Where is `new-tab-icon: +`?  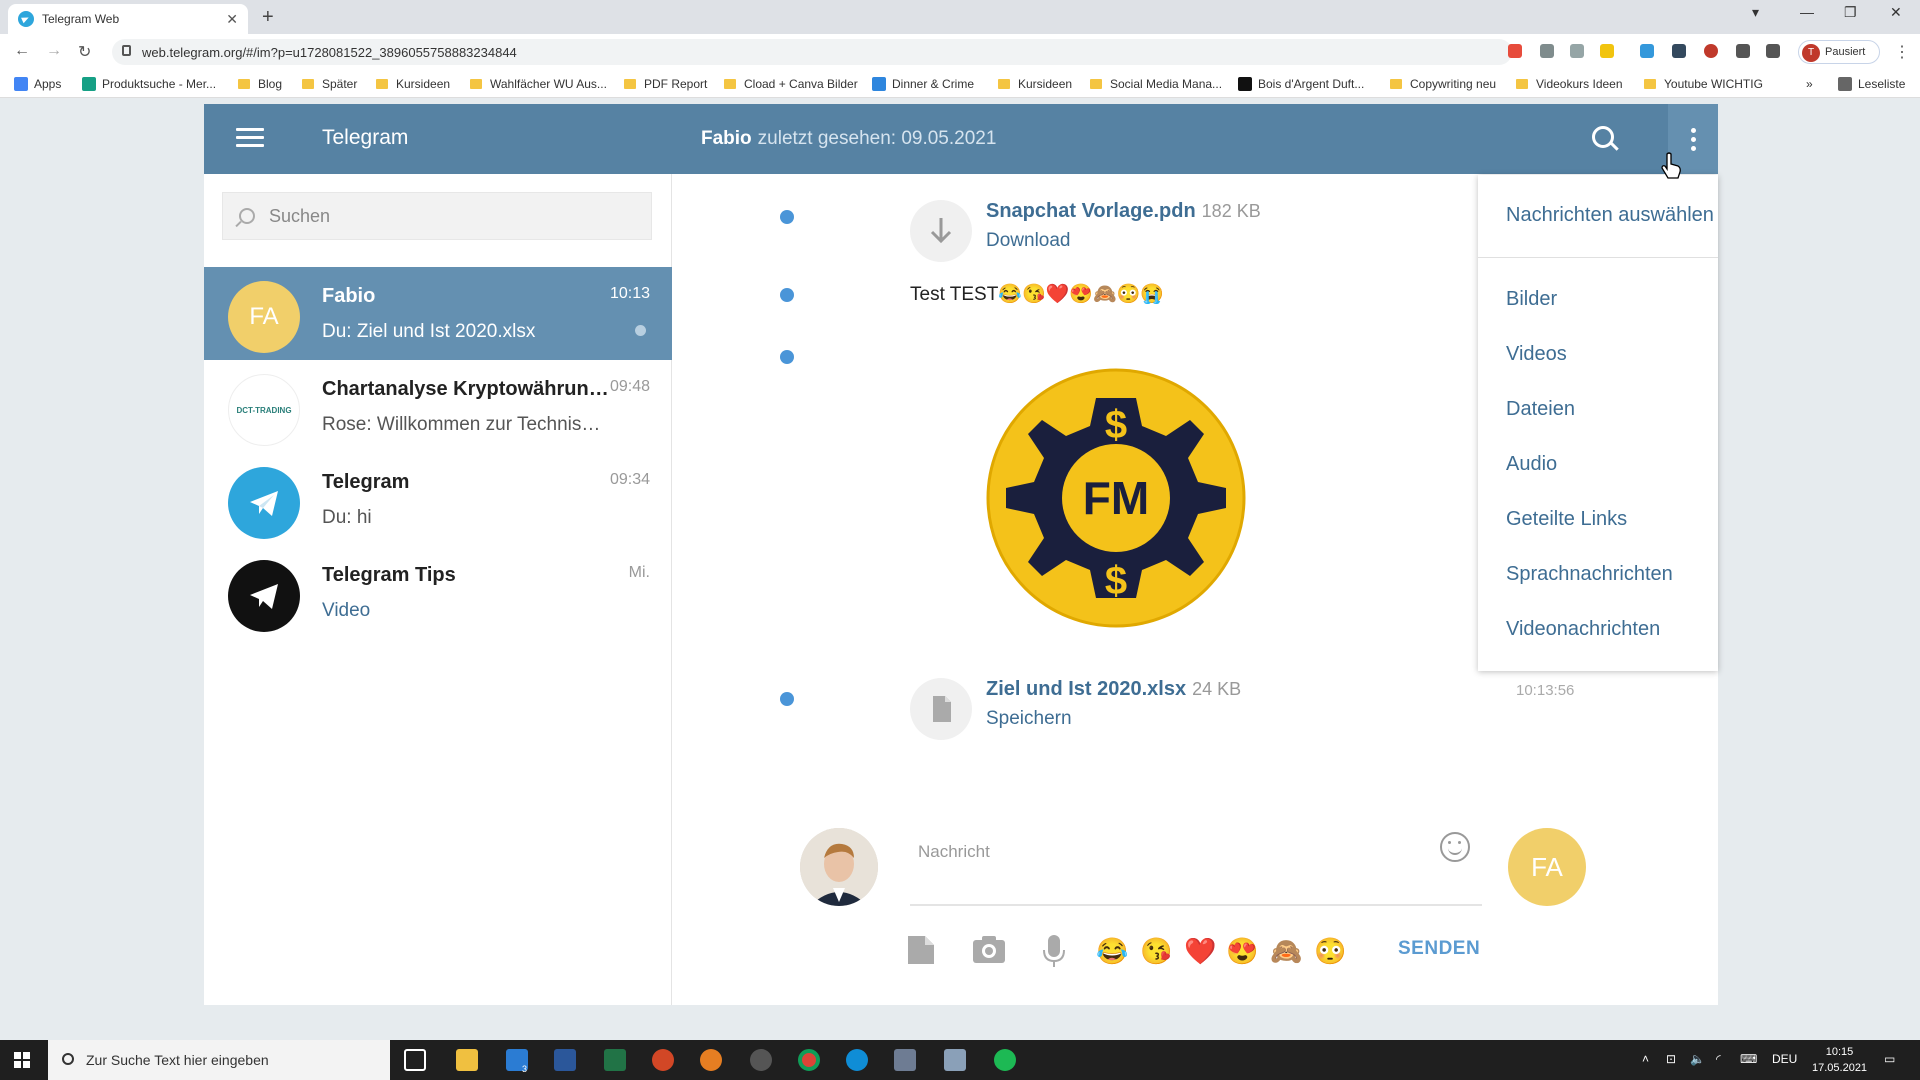
new-tab-icon: + is located at coordinates (268, 17).